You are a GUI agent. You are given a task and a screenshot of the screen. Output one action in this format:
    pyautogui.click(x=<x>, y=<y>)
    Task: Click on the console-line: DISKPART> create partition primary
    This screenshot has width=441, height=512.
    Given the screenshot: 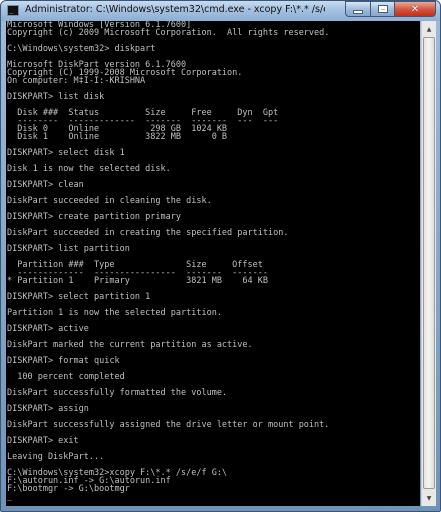 What is the action you would take?
    pyautogui.click(x=94, y=217)
    